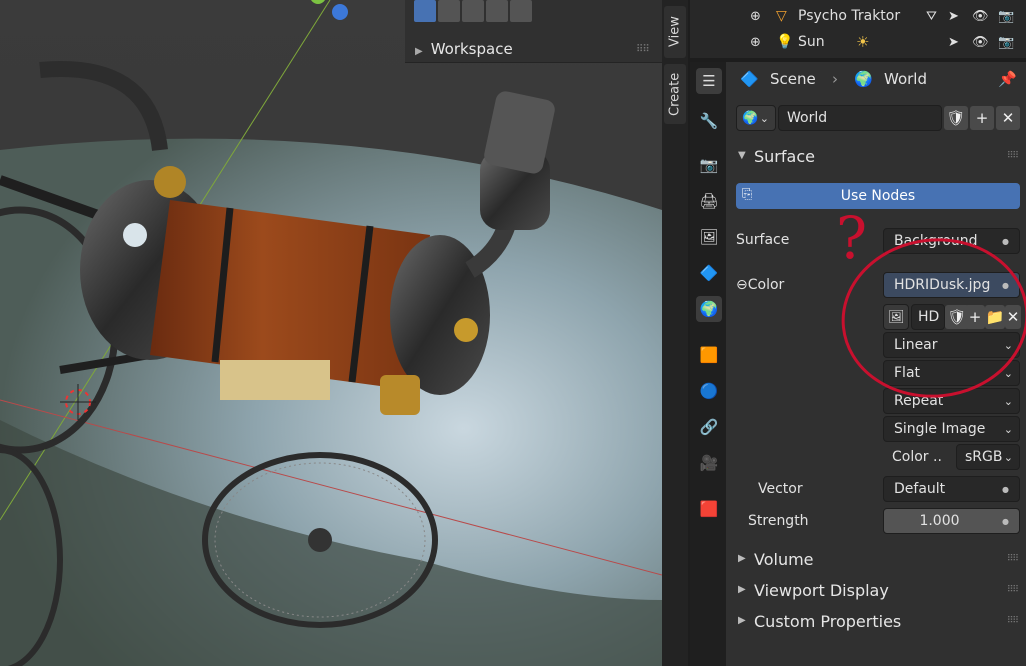 This screenshot has width=1026, height=666. What do you see at coordinates (709, 391) in the screenshot?
I see `physics-tab-icon: 🔵` at bounding box center [709, 391].